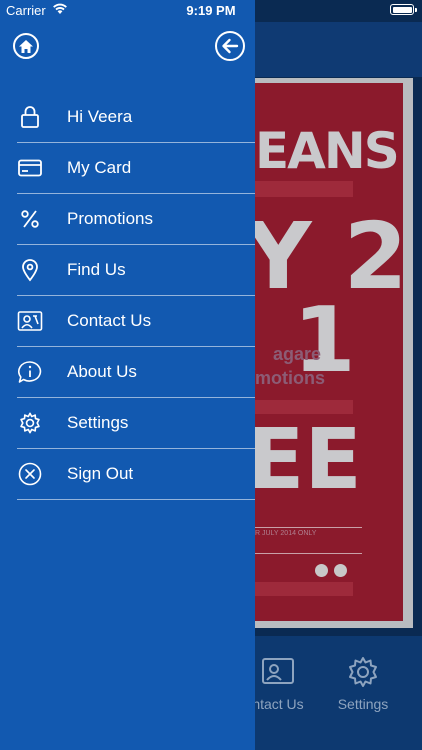 The image size is (422, 750). What do you see at coordinates (136, 168) in the screenshot?
I see `menu-item-my-card: My Card` at bounding box center [136, 168].